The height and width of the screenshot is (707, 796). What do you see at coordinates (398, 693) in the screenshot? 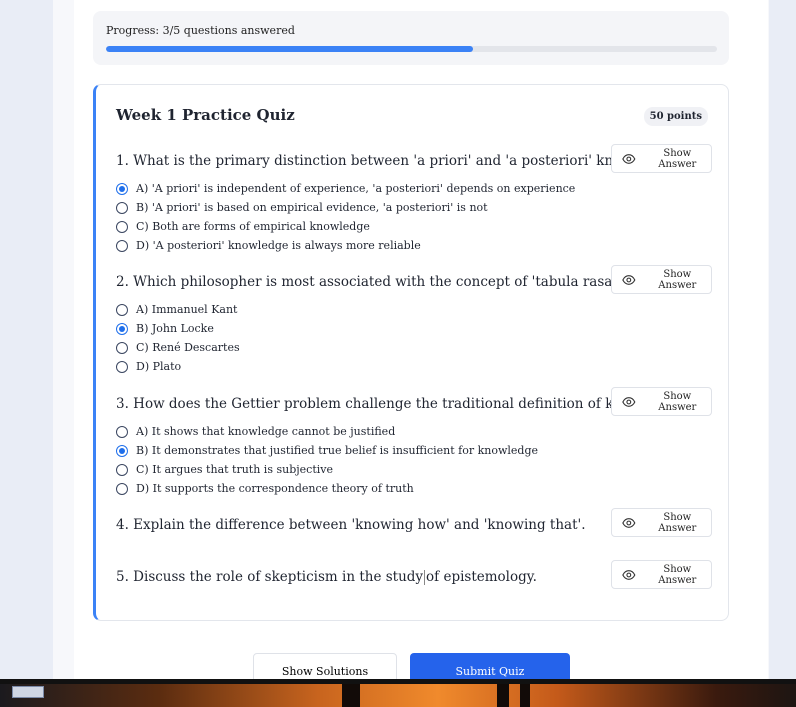
I see `desktop-taskbar` at bounding box center [398, 693].